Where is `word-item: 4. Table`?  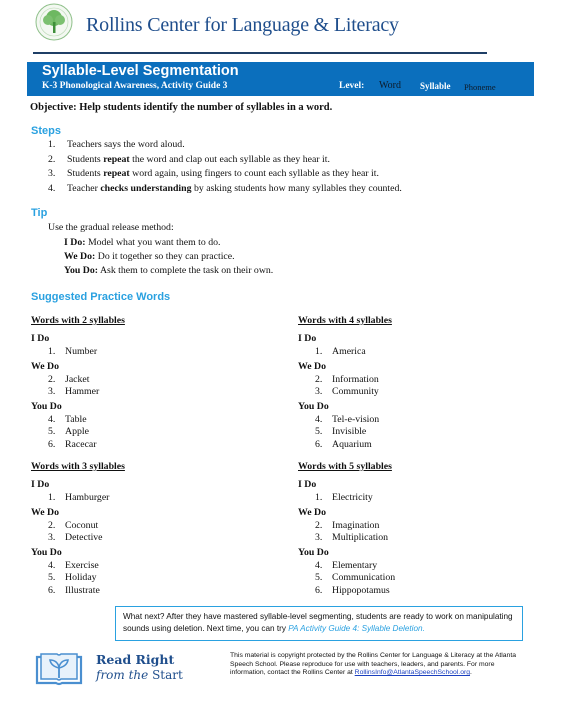 word-item: 4. Table is located at coordinates (78, 420).